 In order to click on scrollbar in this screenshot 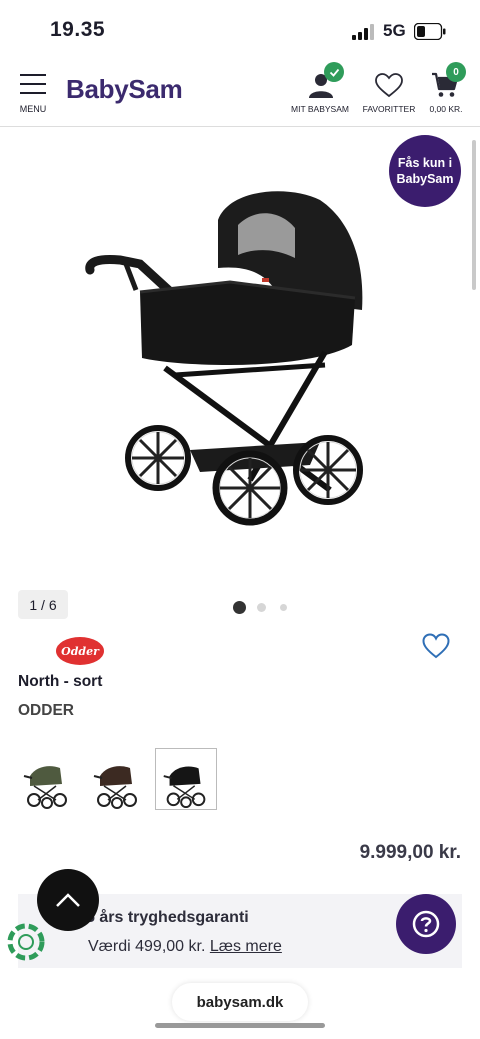, I will do `click(474, 215)`.